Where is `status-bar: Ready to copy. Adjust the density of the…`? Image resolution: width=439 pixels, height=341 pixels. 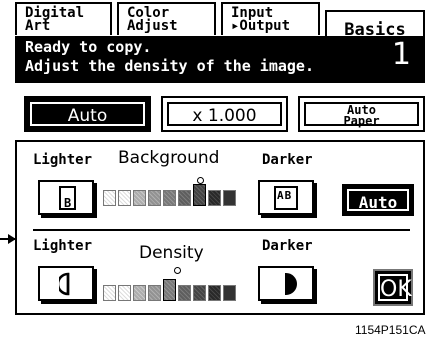 status-bar: Ready to copy. Adjust the density of the… is located at coordinates (220, 59).